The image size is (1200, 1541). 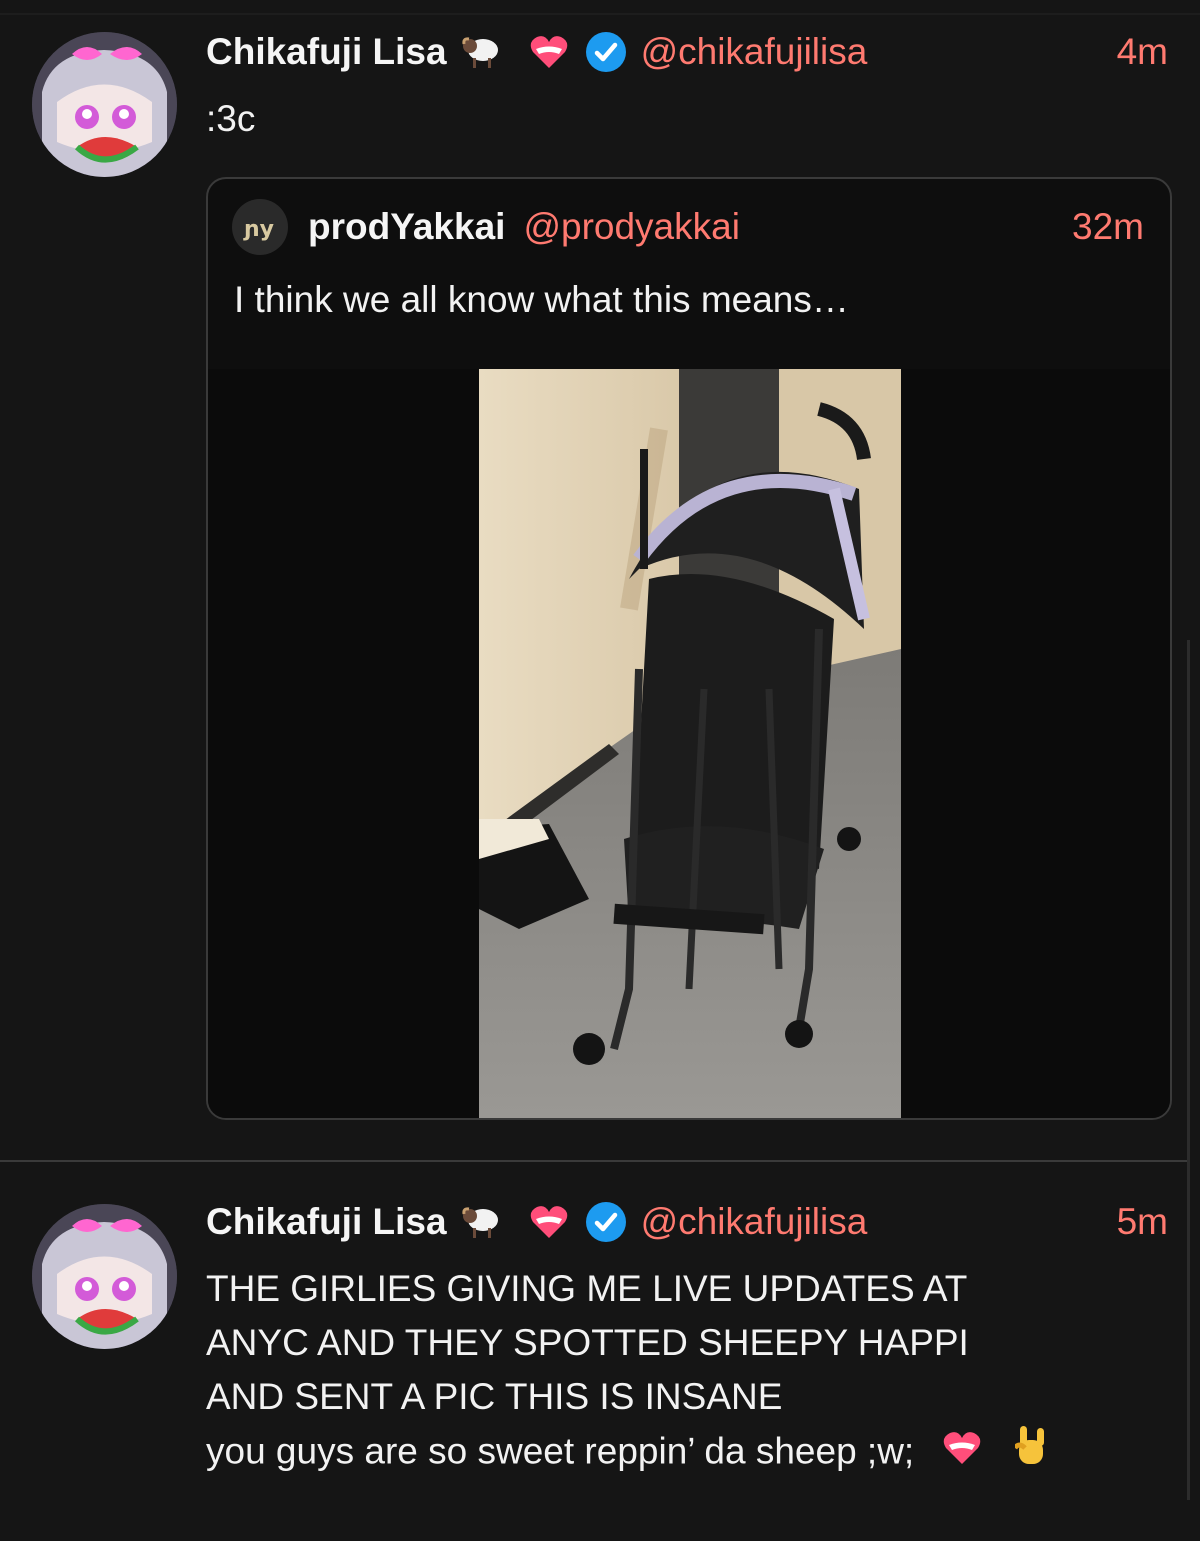 What do you see at coordinates (587, 1342) in the screenshot?
I see `text-line: ANYC AND THEY SPOTTED SHEEPY HAPPI` at bounding box center [587, 1342].